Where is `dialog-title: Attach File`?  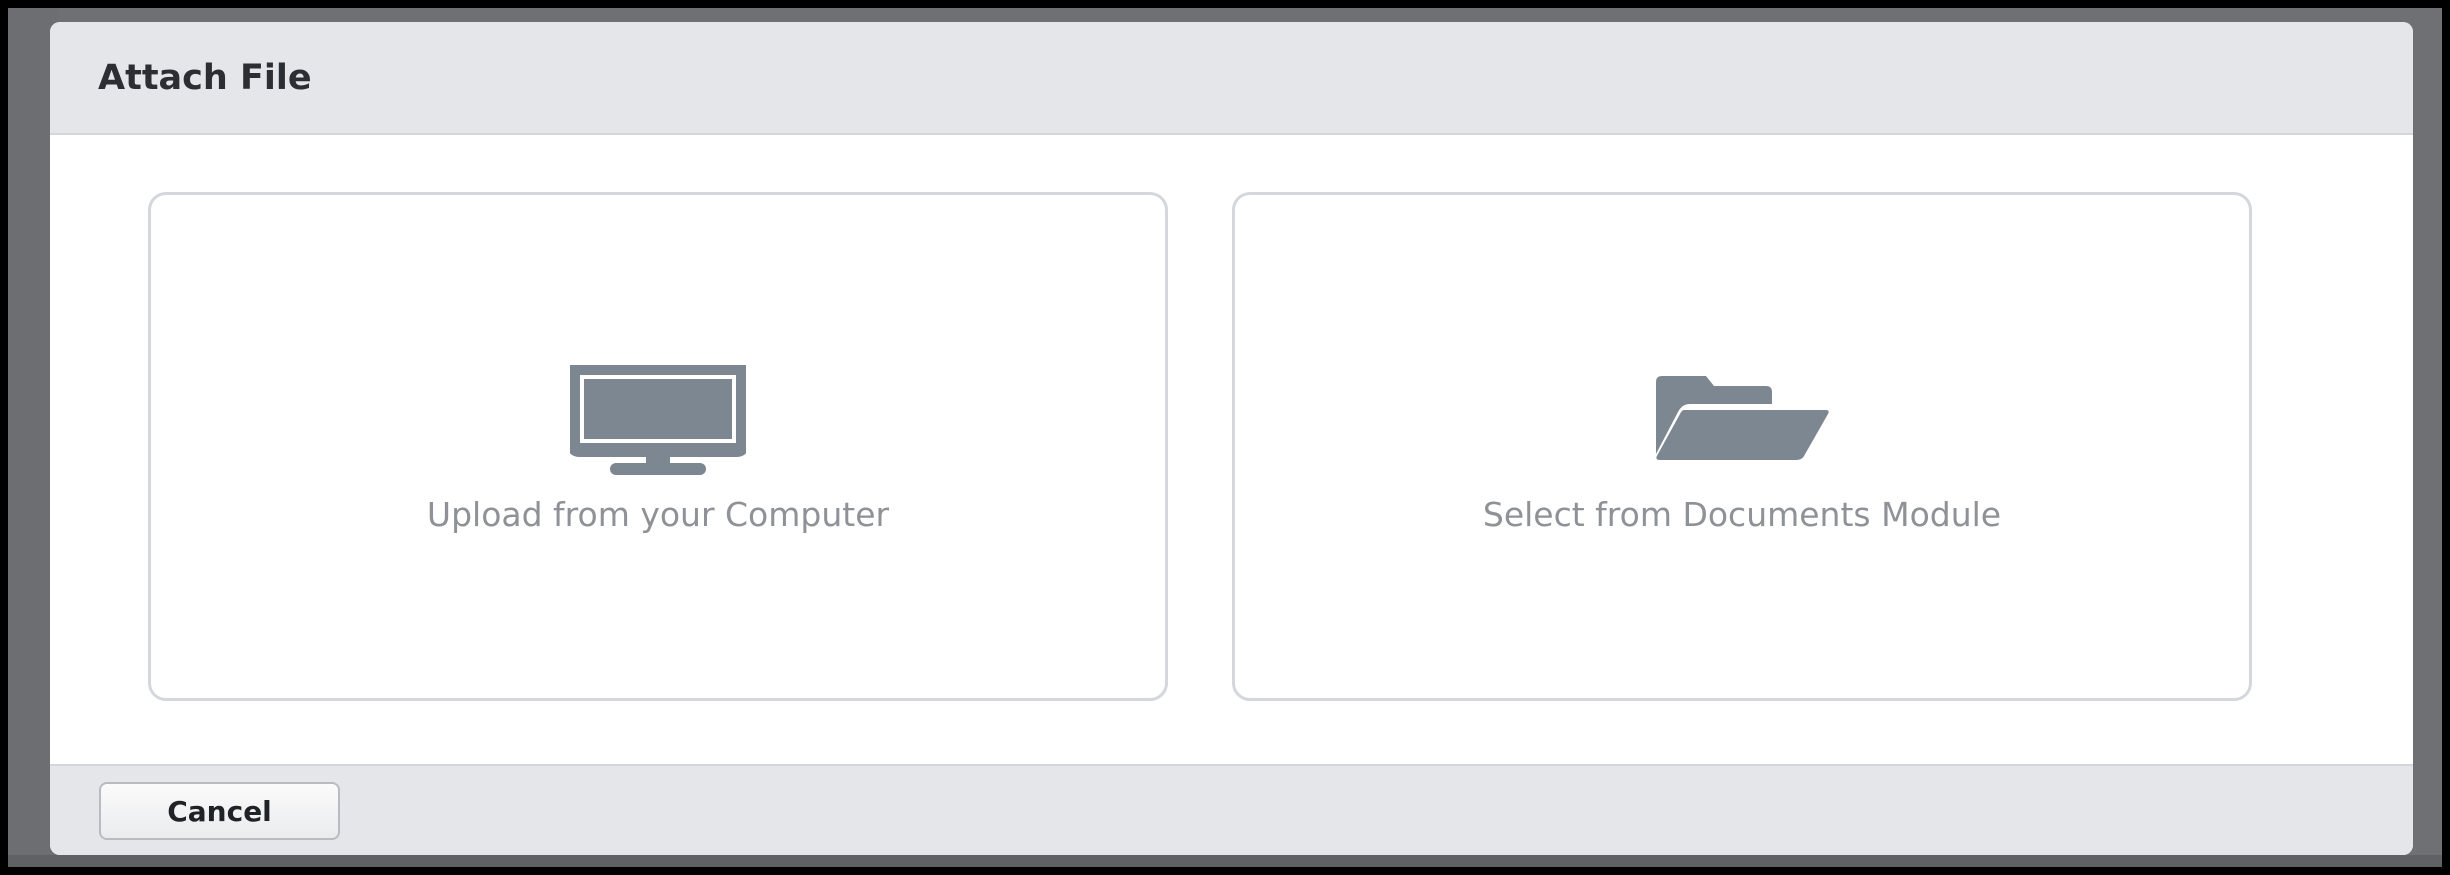 dialog-title: Attach File is located at coordinates (205, 77).